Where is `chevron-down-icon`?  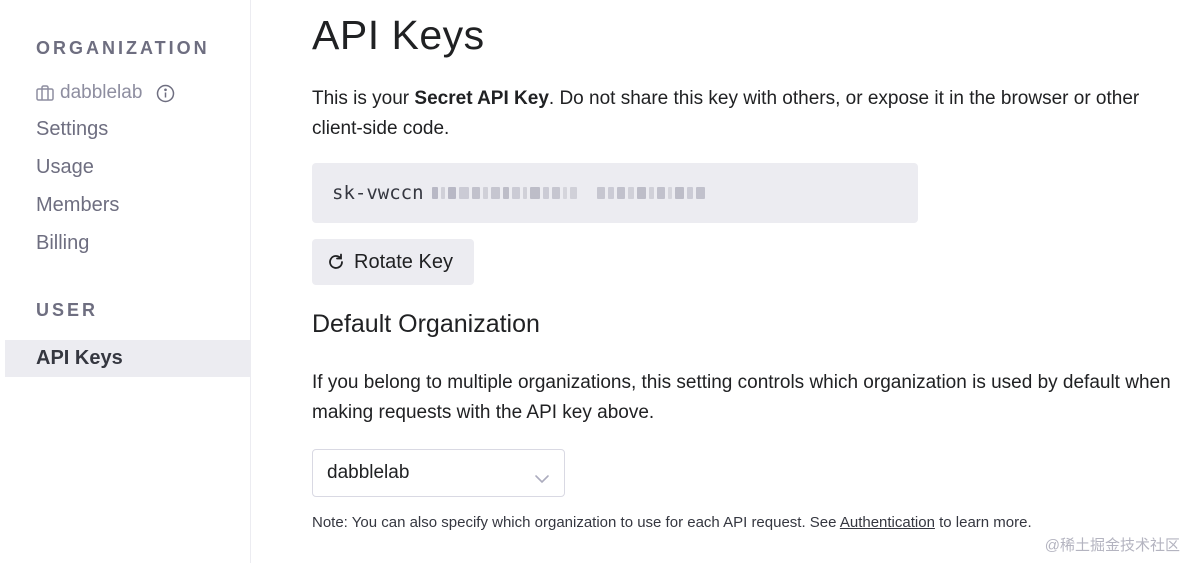
chevron-down-icon is located at coordinates (542, 476).